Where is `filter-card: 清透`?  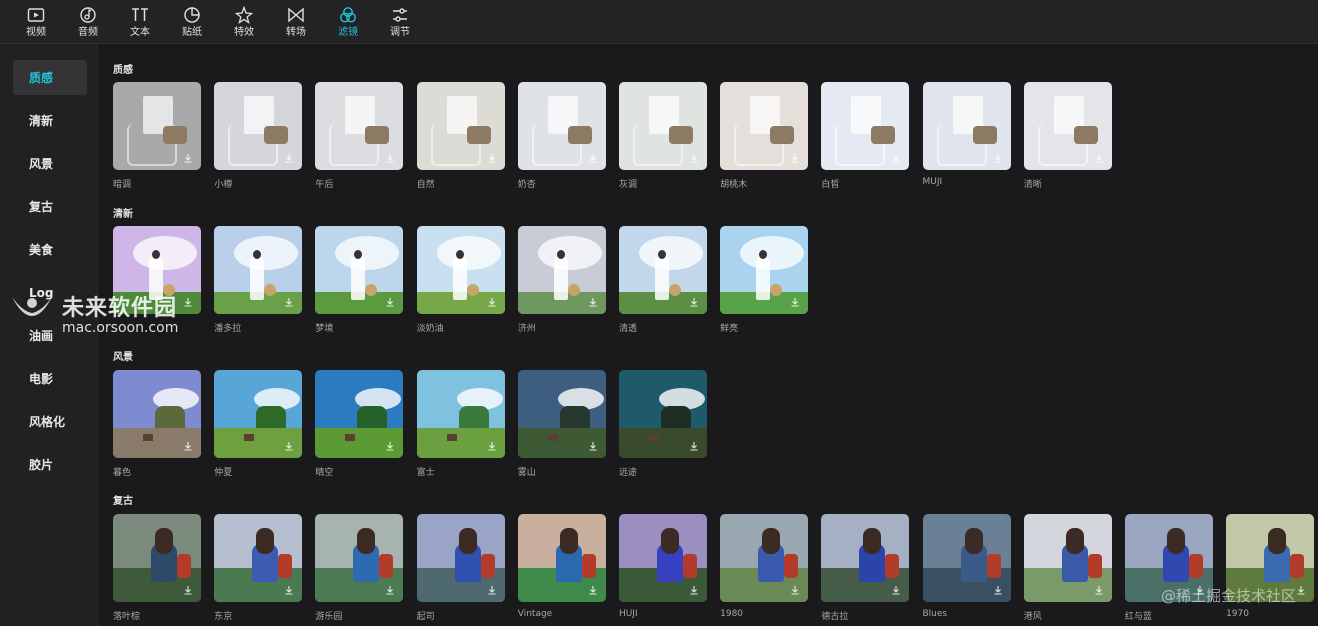 filter-card: 清透 is located at coordinates (662, 280).